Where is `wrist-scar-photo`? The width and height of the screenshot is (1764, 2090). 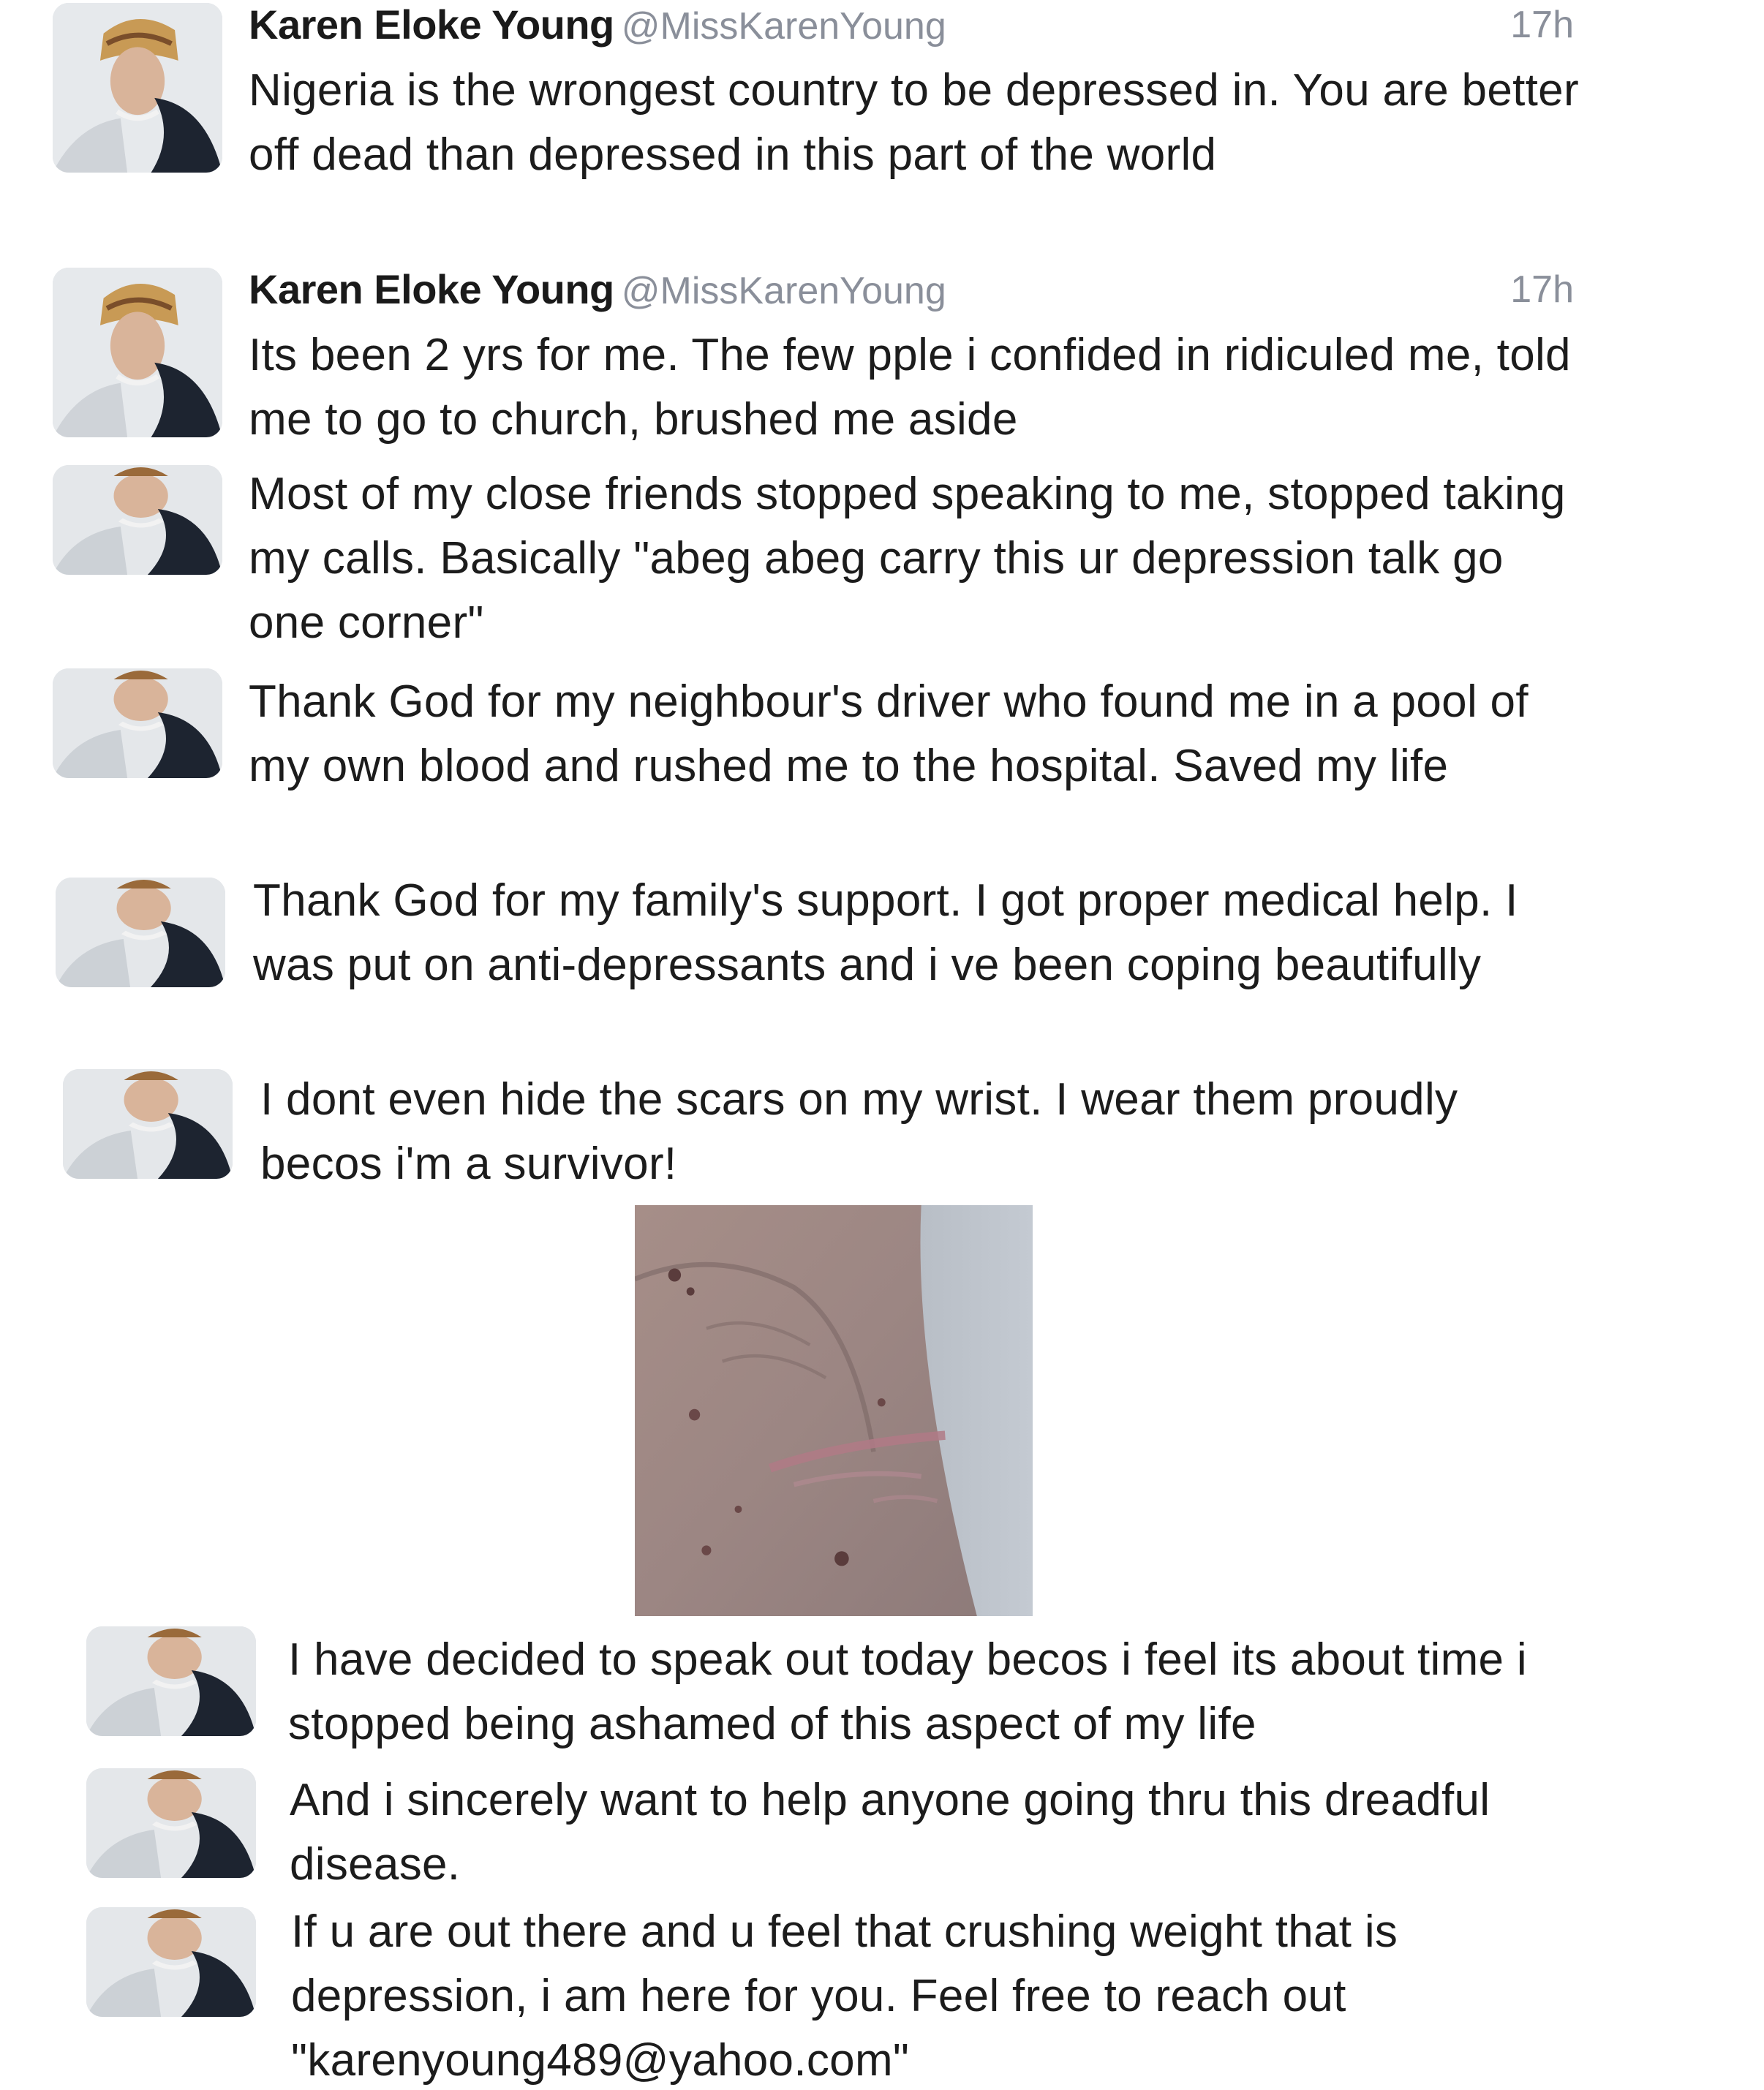
wrist-scar-photo is located at coordinates (834, 1410).